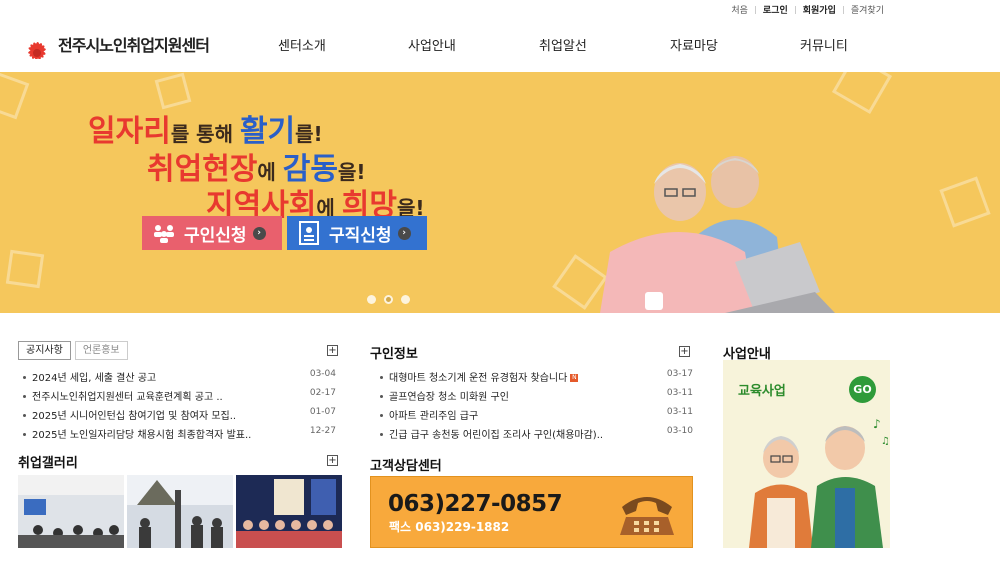 Image resolution: width=1000 pixels, height=563 pixels. What do you see at coordinates (101, 350) in the screenshot?
I see `tab-press: 언론홍보` at bounding box center [101, 350].